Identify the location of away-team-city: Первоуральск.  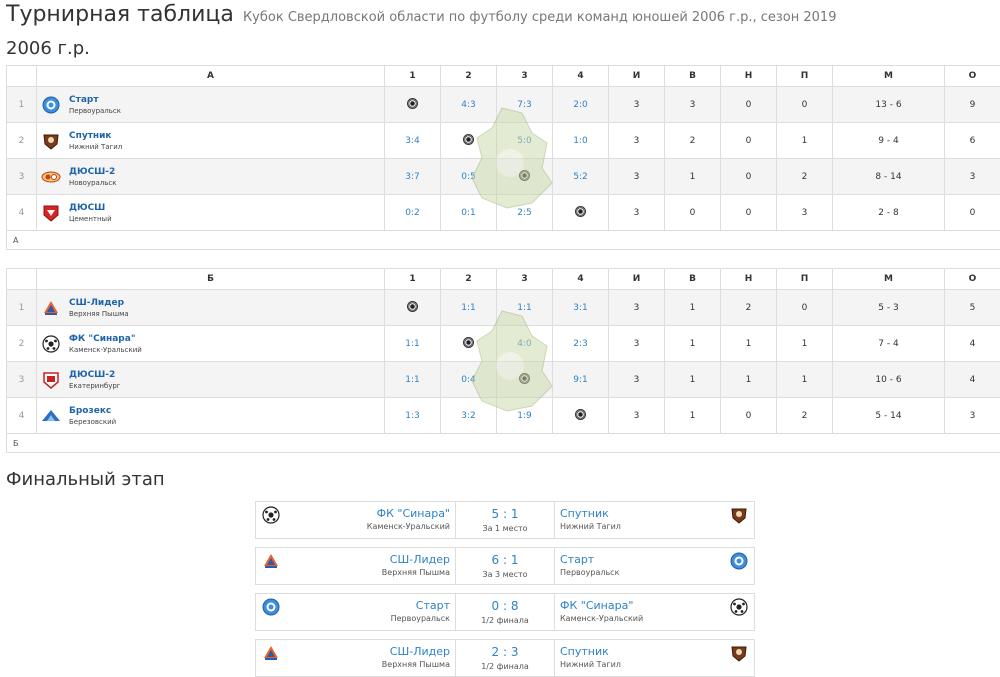
(589, 572).